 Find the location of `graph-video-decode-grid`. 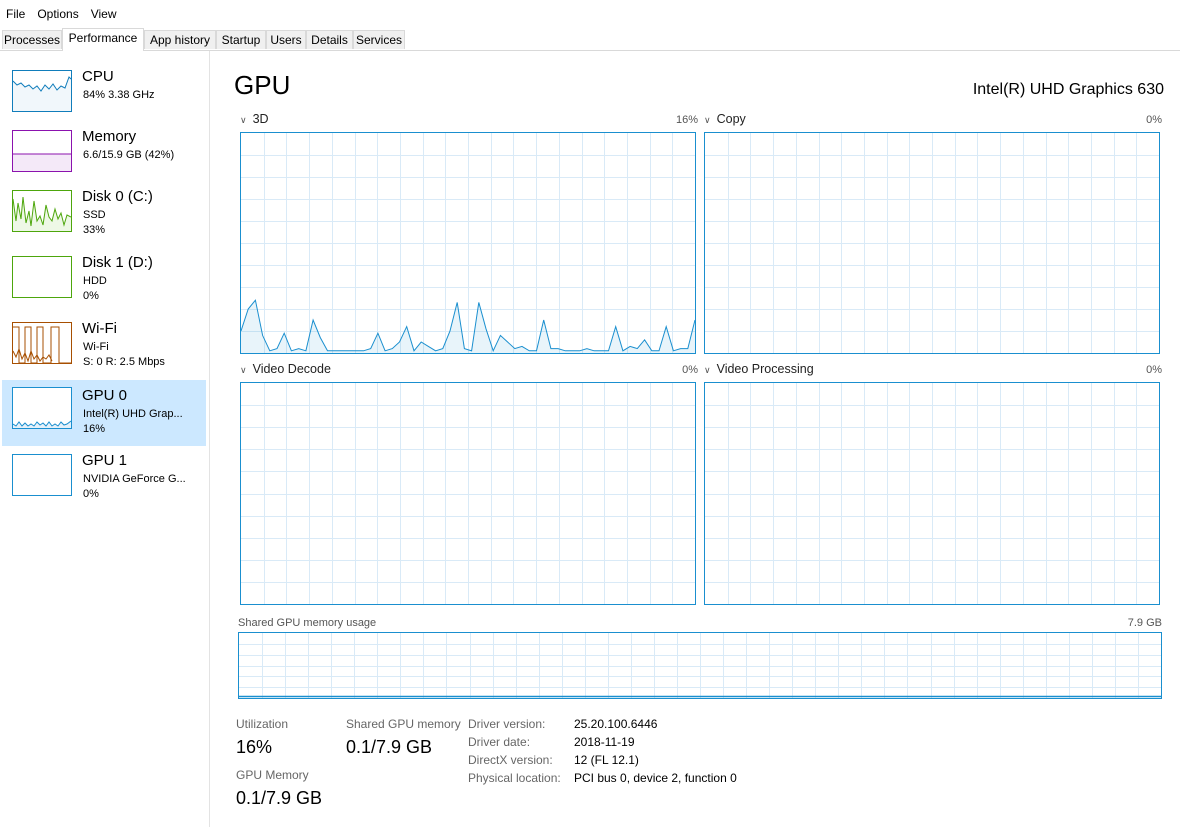

graph-video-decode-grid is located at coordinates (468, 493).